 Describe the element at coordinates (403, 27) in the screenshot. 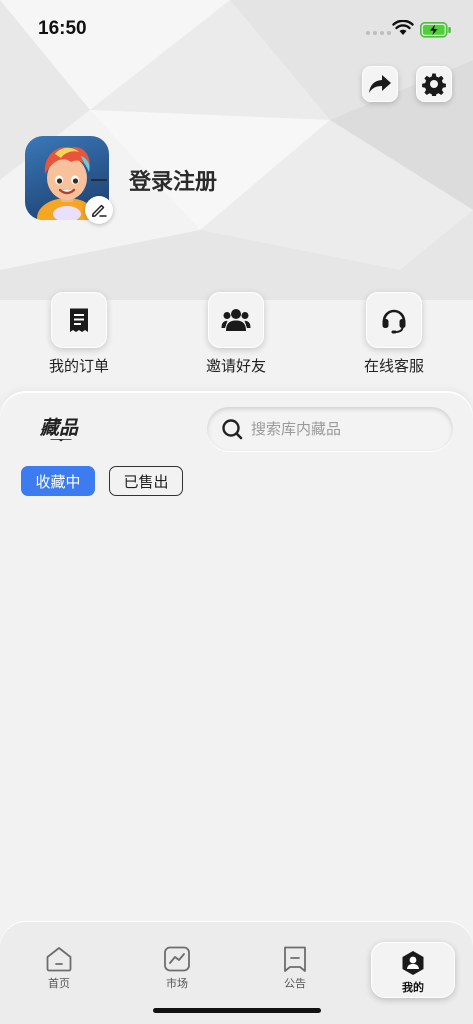

I see `wifi-icon` at that location.